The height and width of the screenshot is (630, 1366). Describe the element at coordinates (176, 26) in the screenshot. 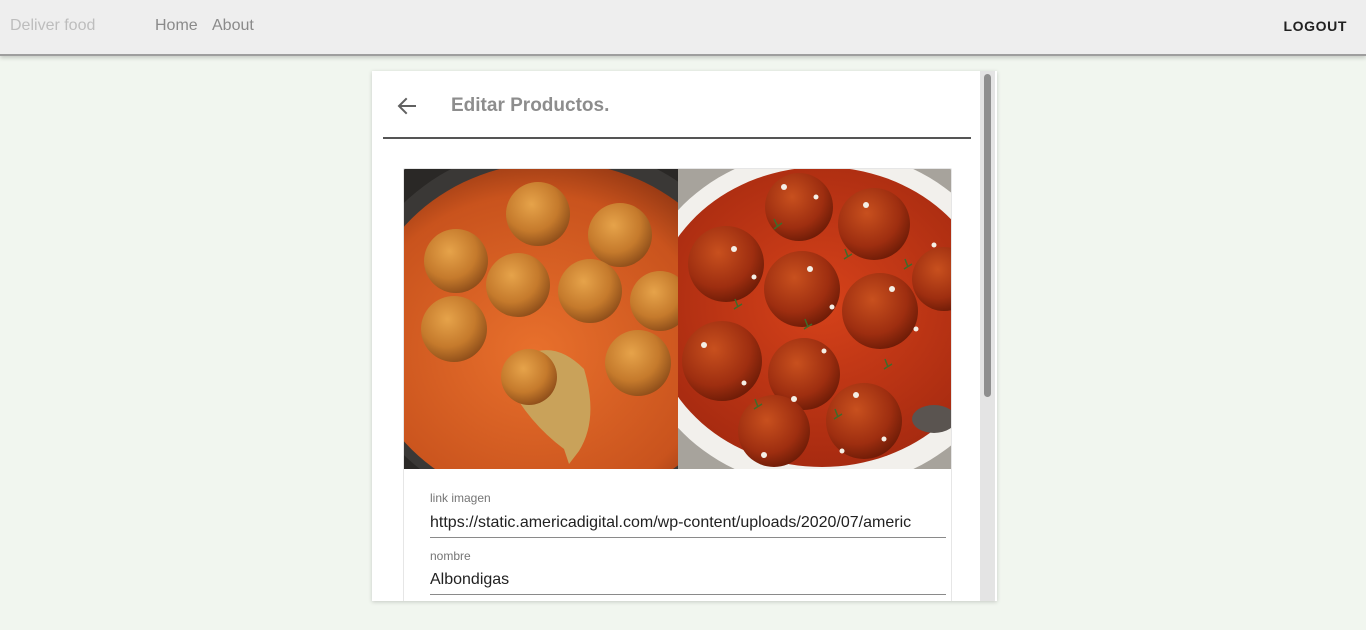

I see `nav-home-link: Home` at that location.